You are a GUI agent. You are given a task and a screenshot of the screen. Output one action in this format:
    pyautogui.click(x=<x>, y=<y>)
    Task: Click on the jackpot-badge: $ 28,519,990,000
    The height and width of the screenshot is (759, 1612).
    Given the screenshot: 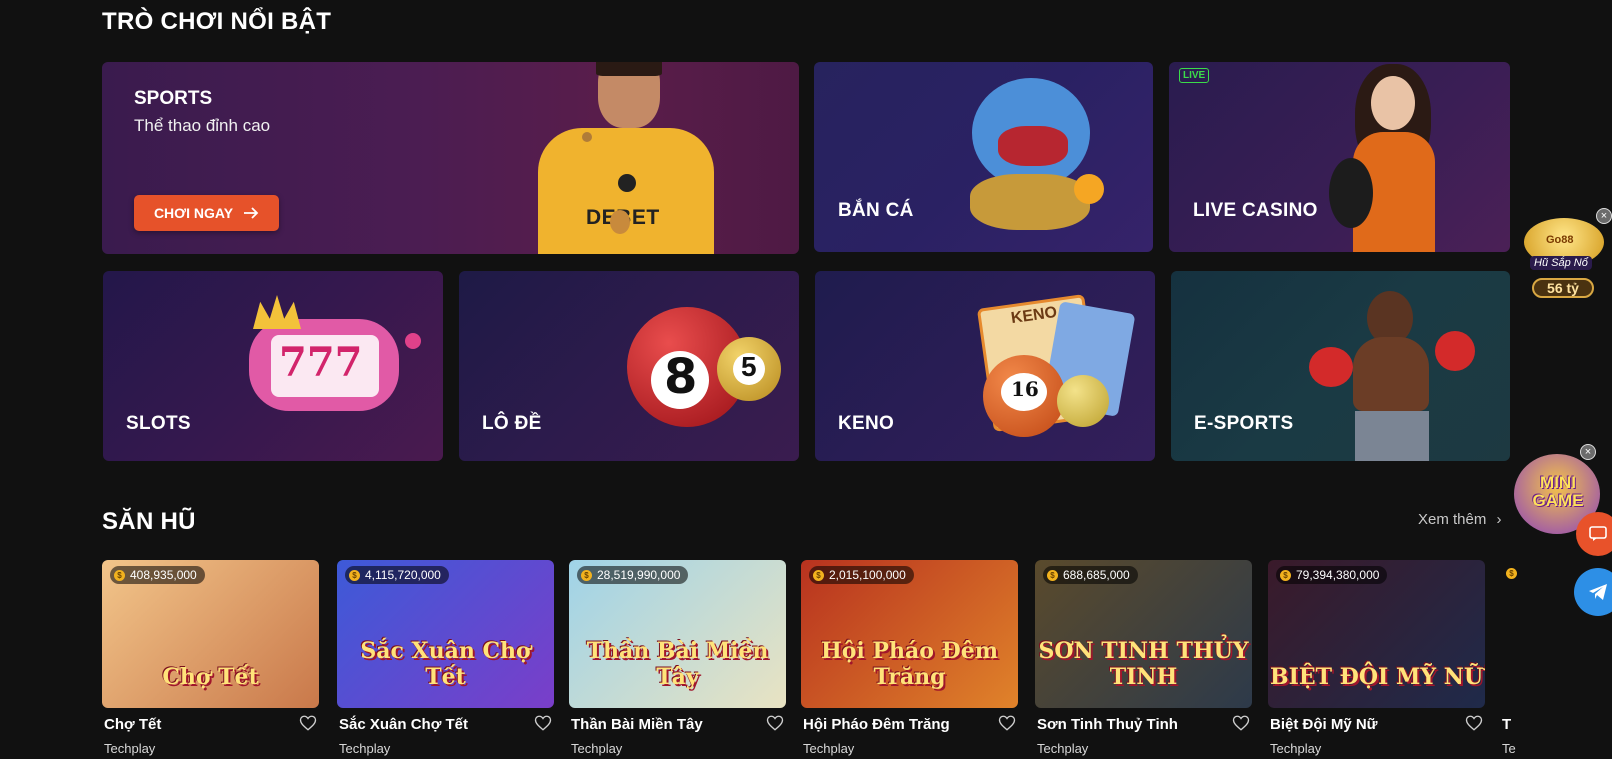 What is the action you would take?
    pyautogui.click(x=633, y=575)
    